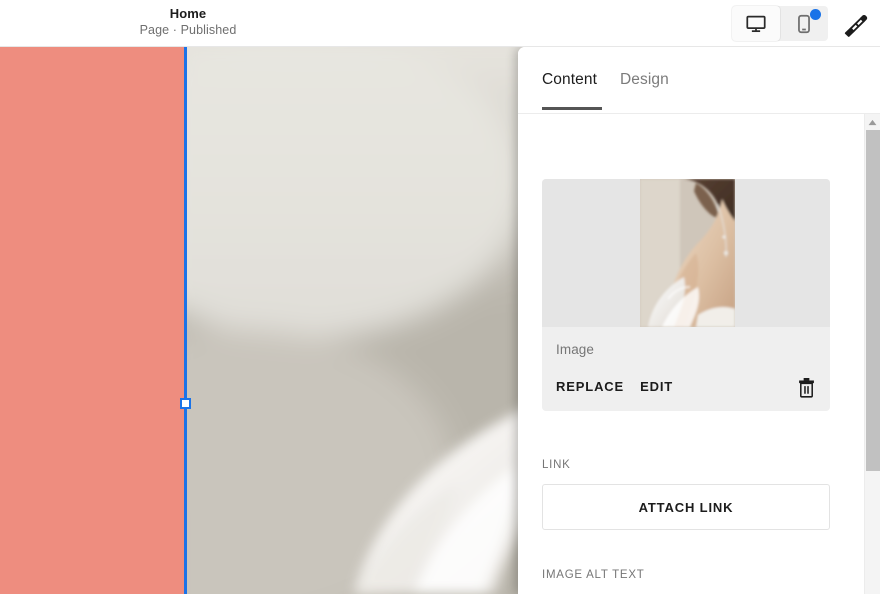  I want to click on page-title-group: Home Page · Published, so click(188, 22).